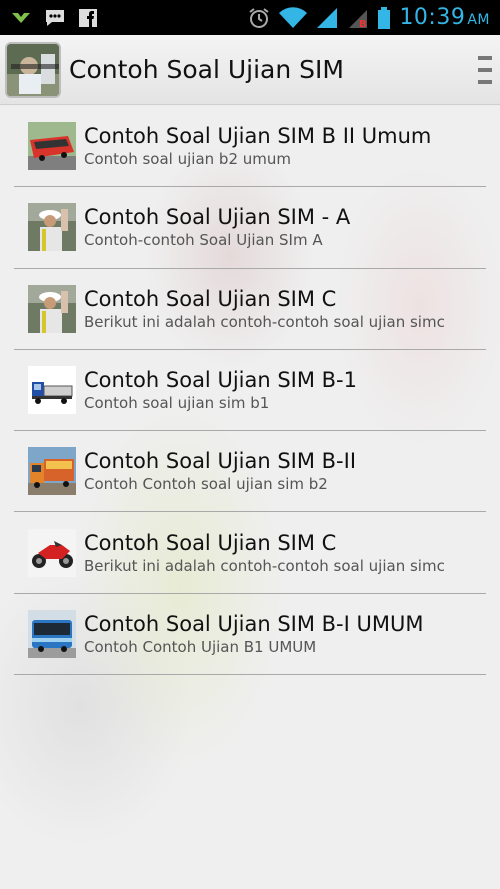 This screenshot has width=500, height=889. I want to click on minibus-icon, so click(52, 633).